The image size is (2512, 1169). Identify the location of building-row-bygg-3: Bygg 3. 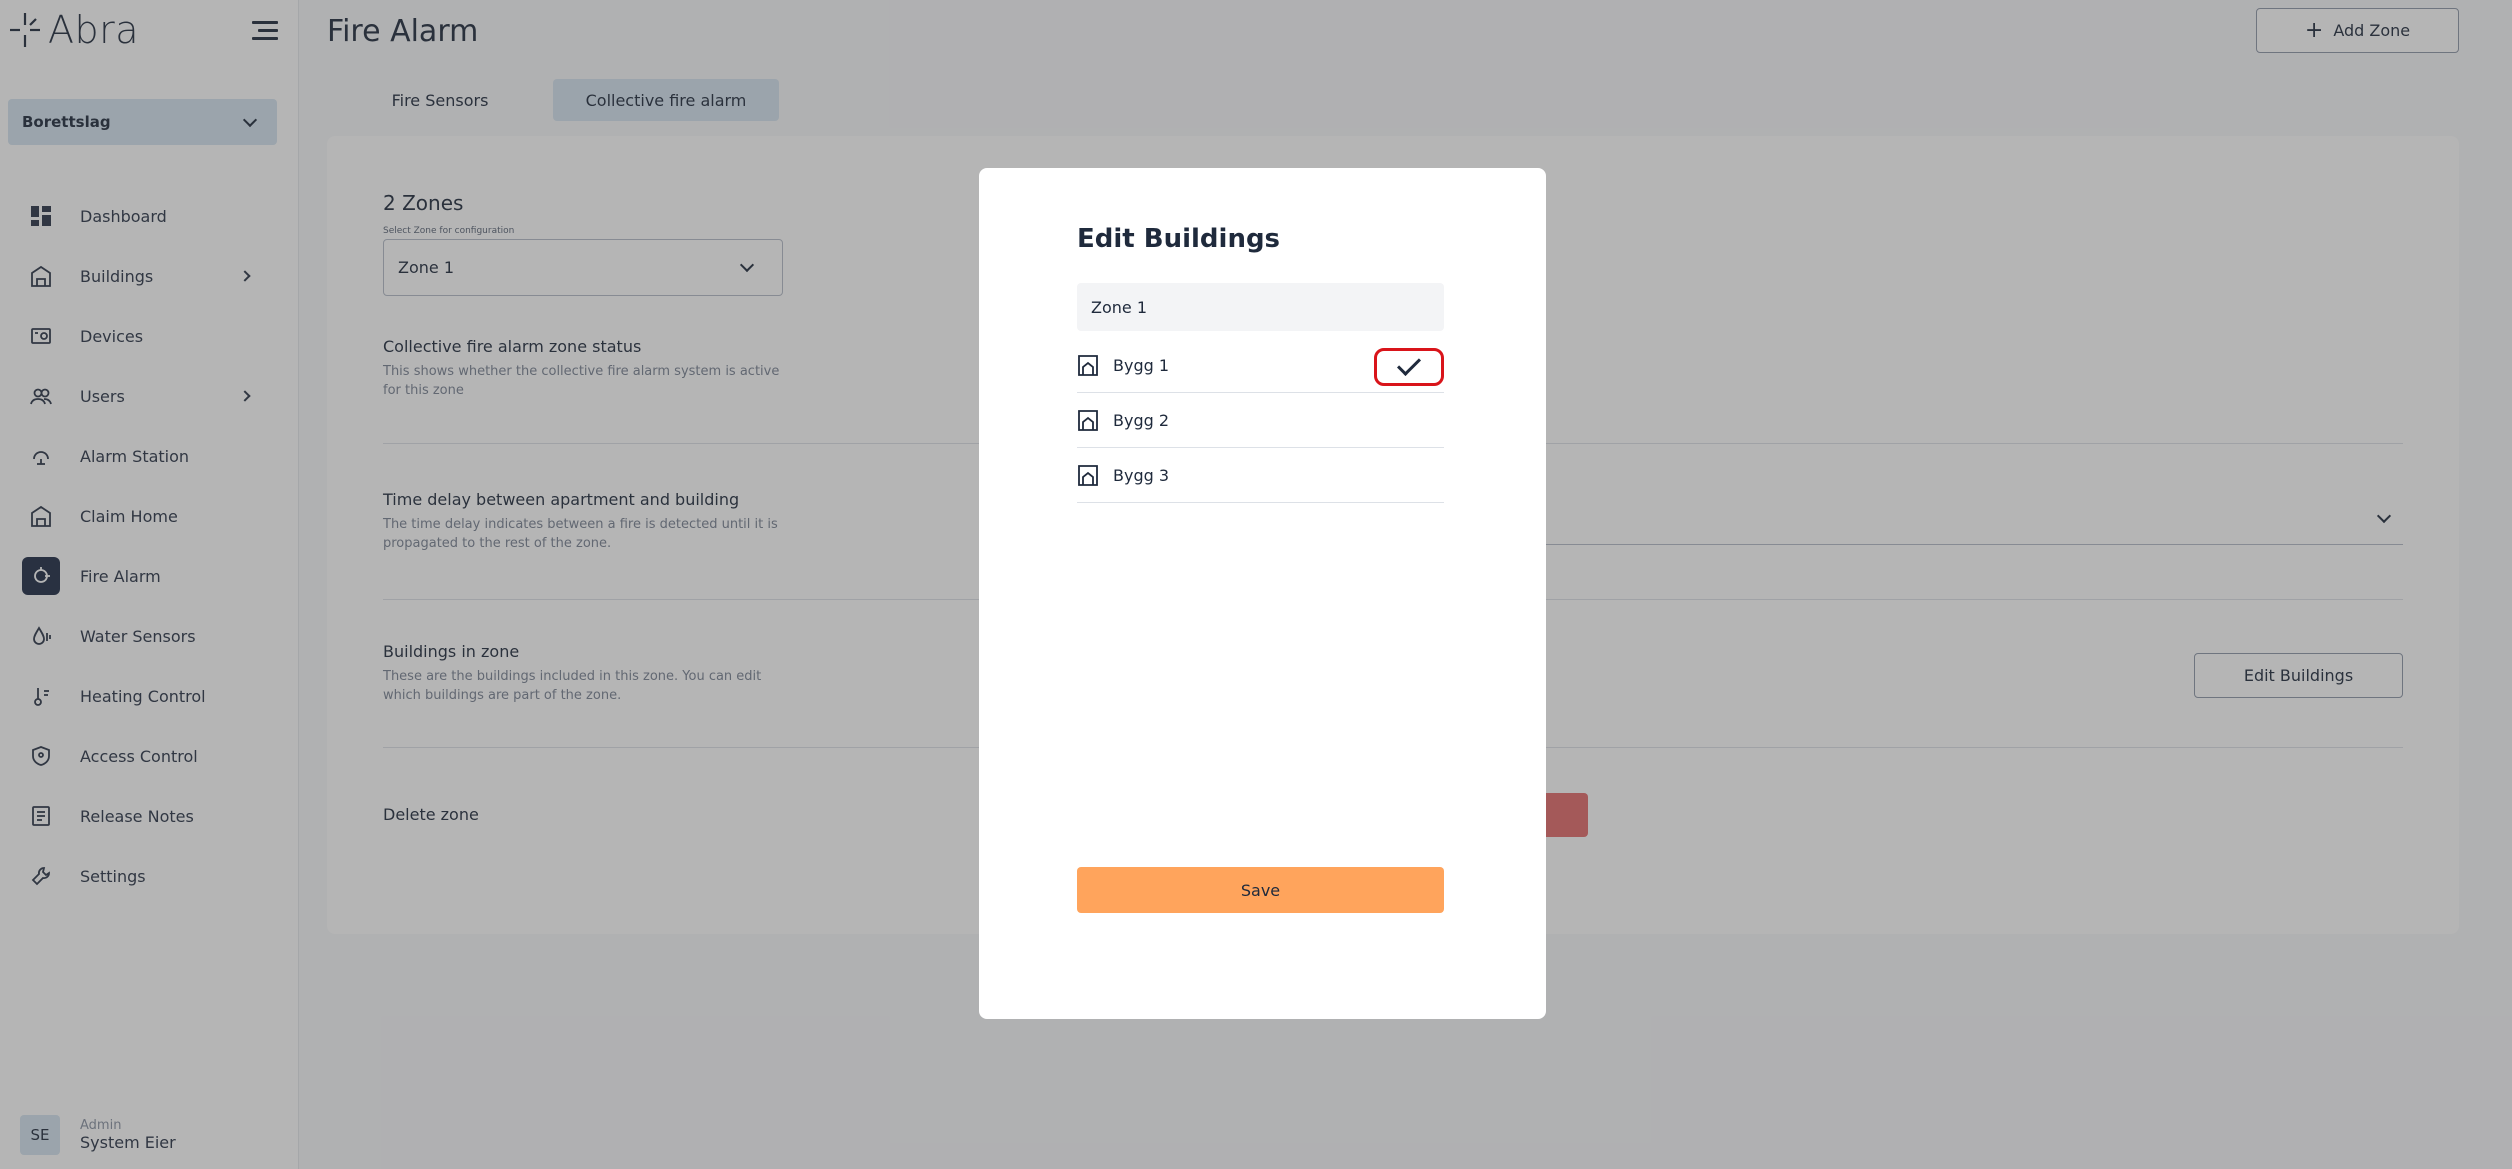
(1260, 475).